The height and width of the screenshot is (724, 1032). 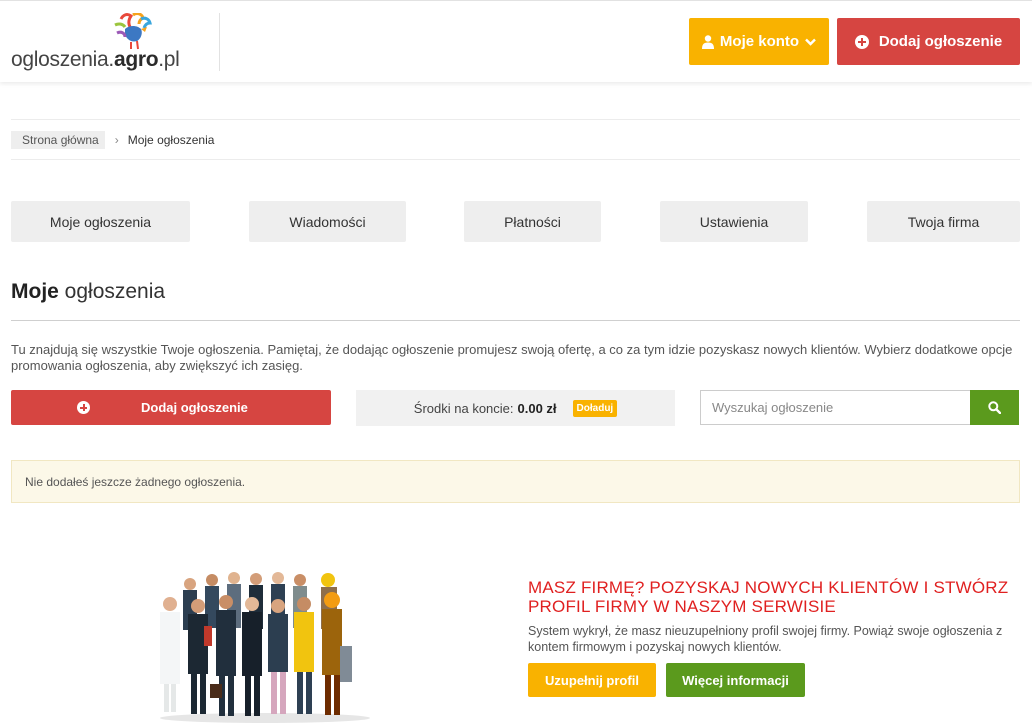 I want to click on title-divider, so click(x=515, y=320).